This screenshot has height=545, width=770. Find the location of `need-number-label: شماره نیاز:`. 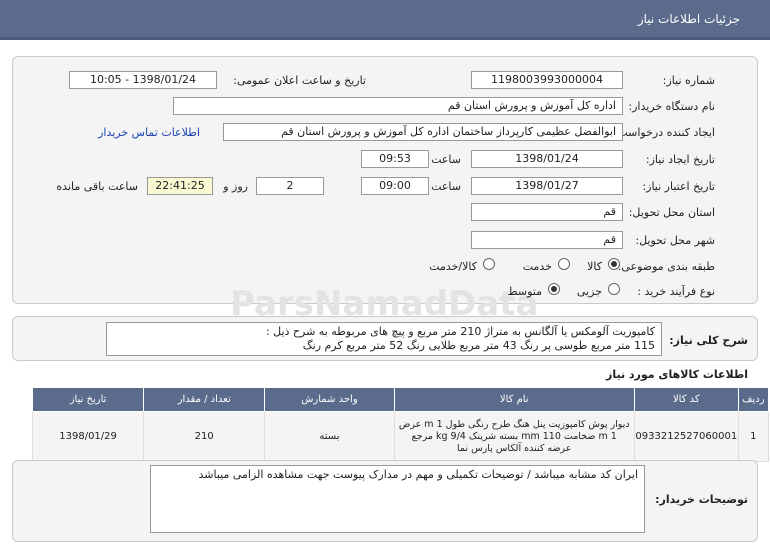

need-number-label: شماره نیاز: is located at coordinates (688, 80).